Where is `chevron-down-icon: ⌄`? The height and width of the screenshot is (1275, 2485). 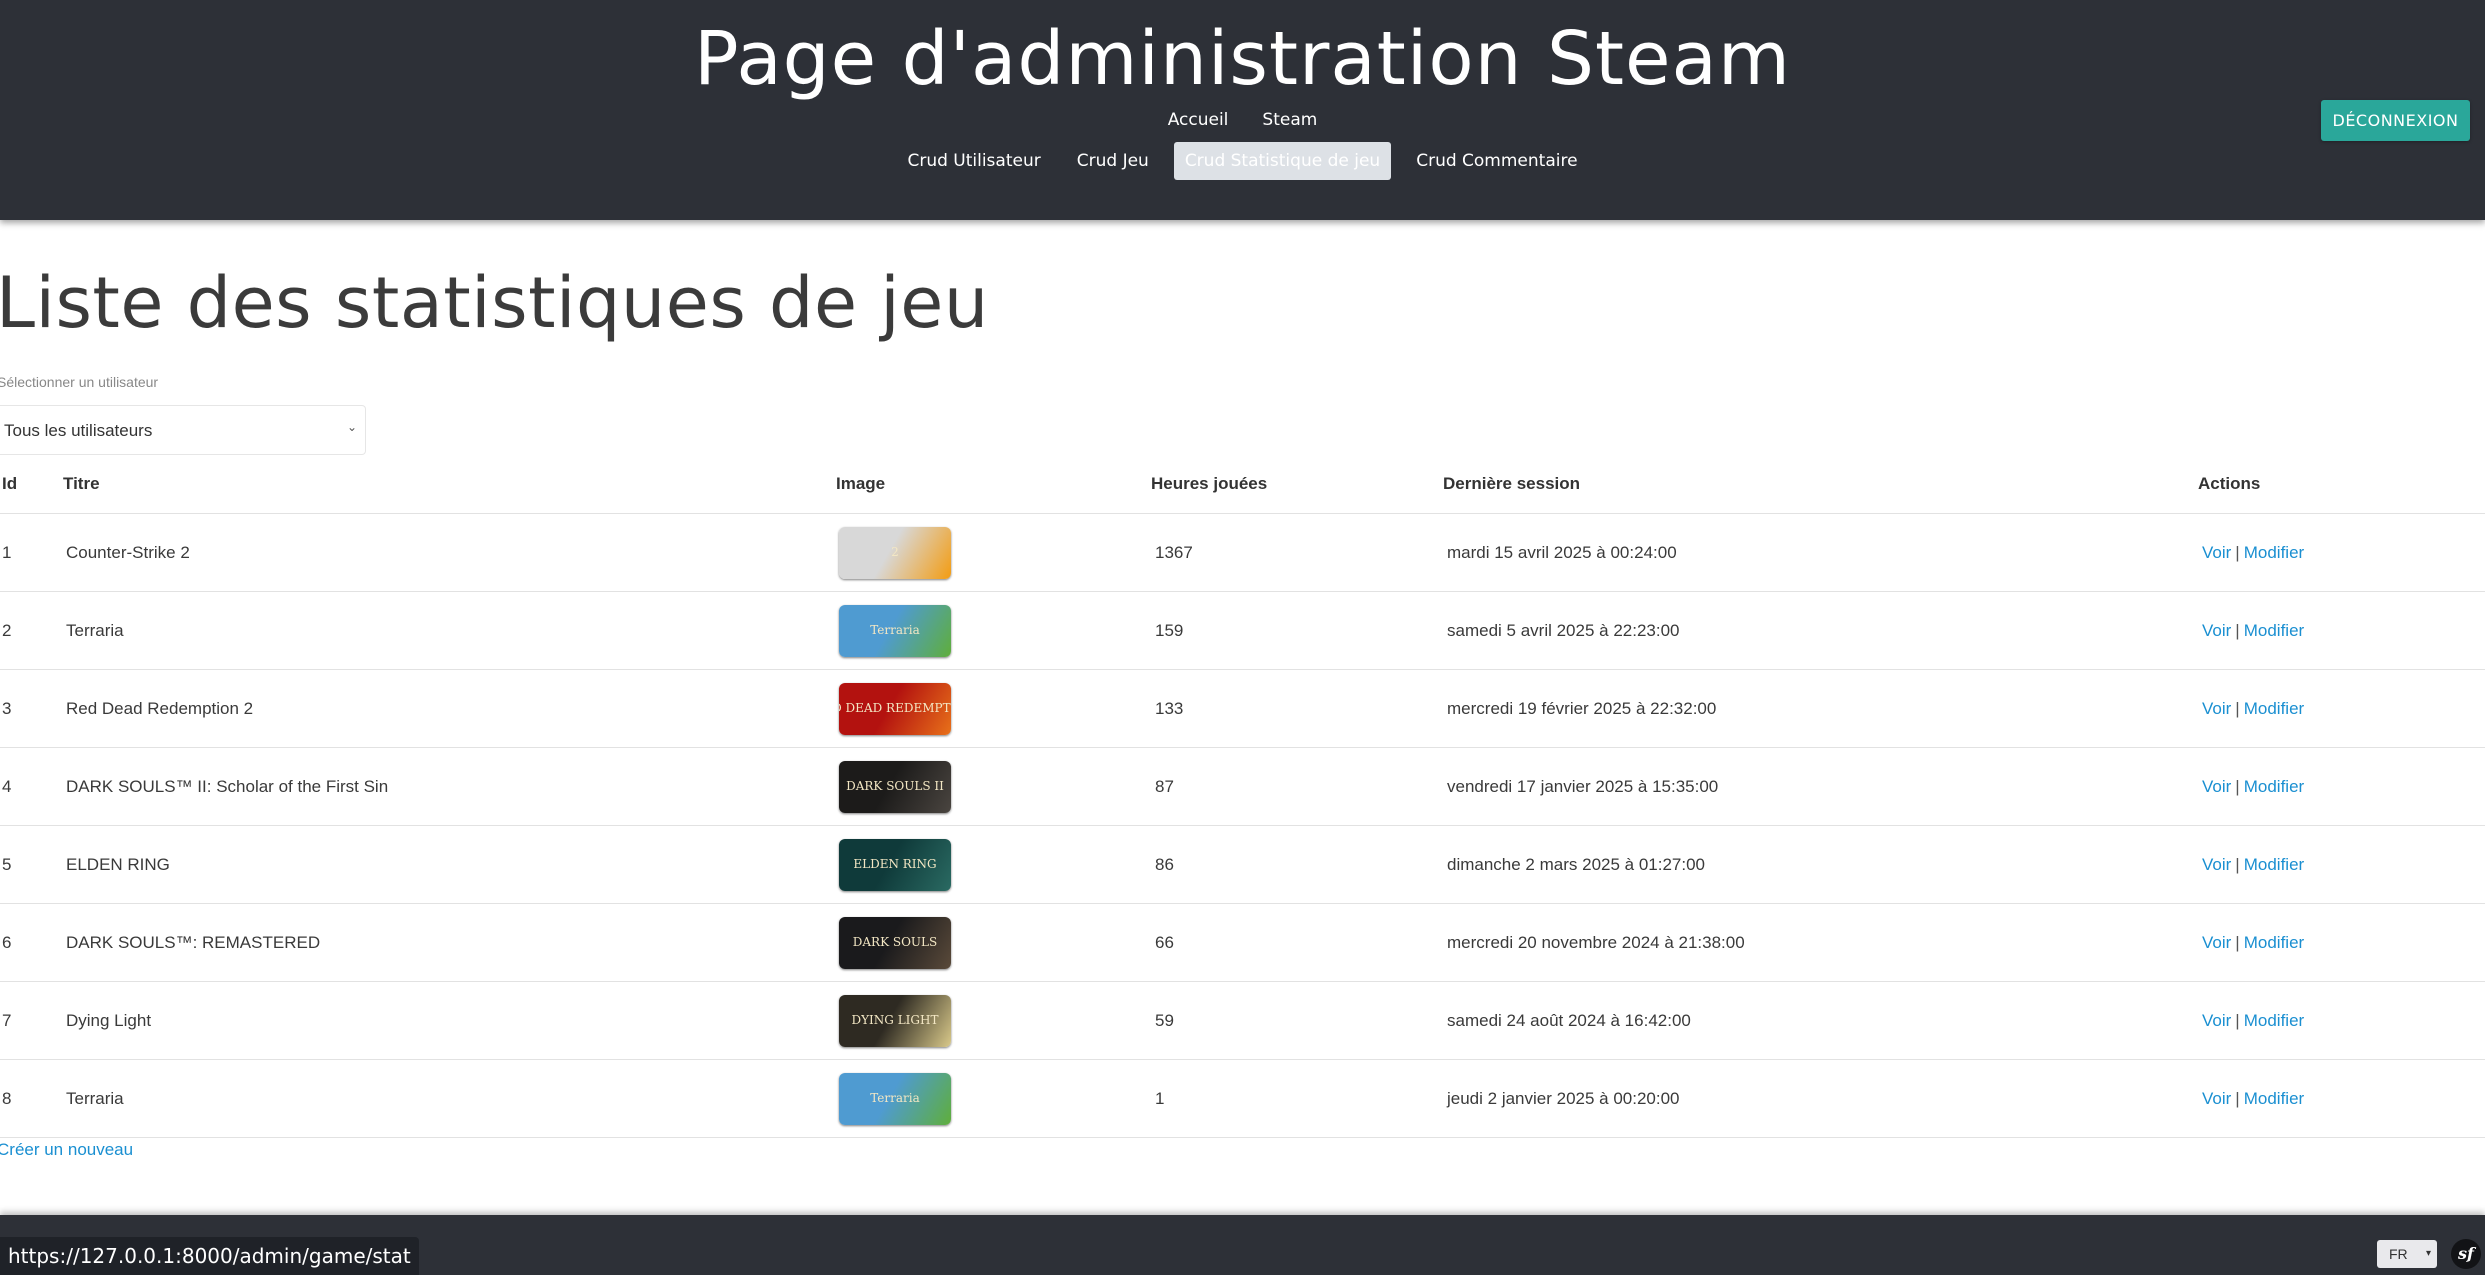 chevron-down-icon: ⌄ is located at coordinates (351, 427).